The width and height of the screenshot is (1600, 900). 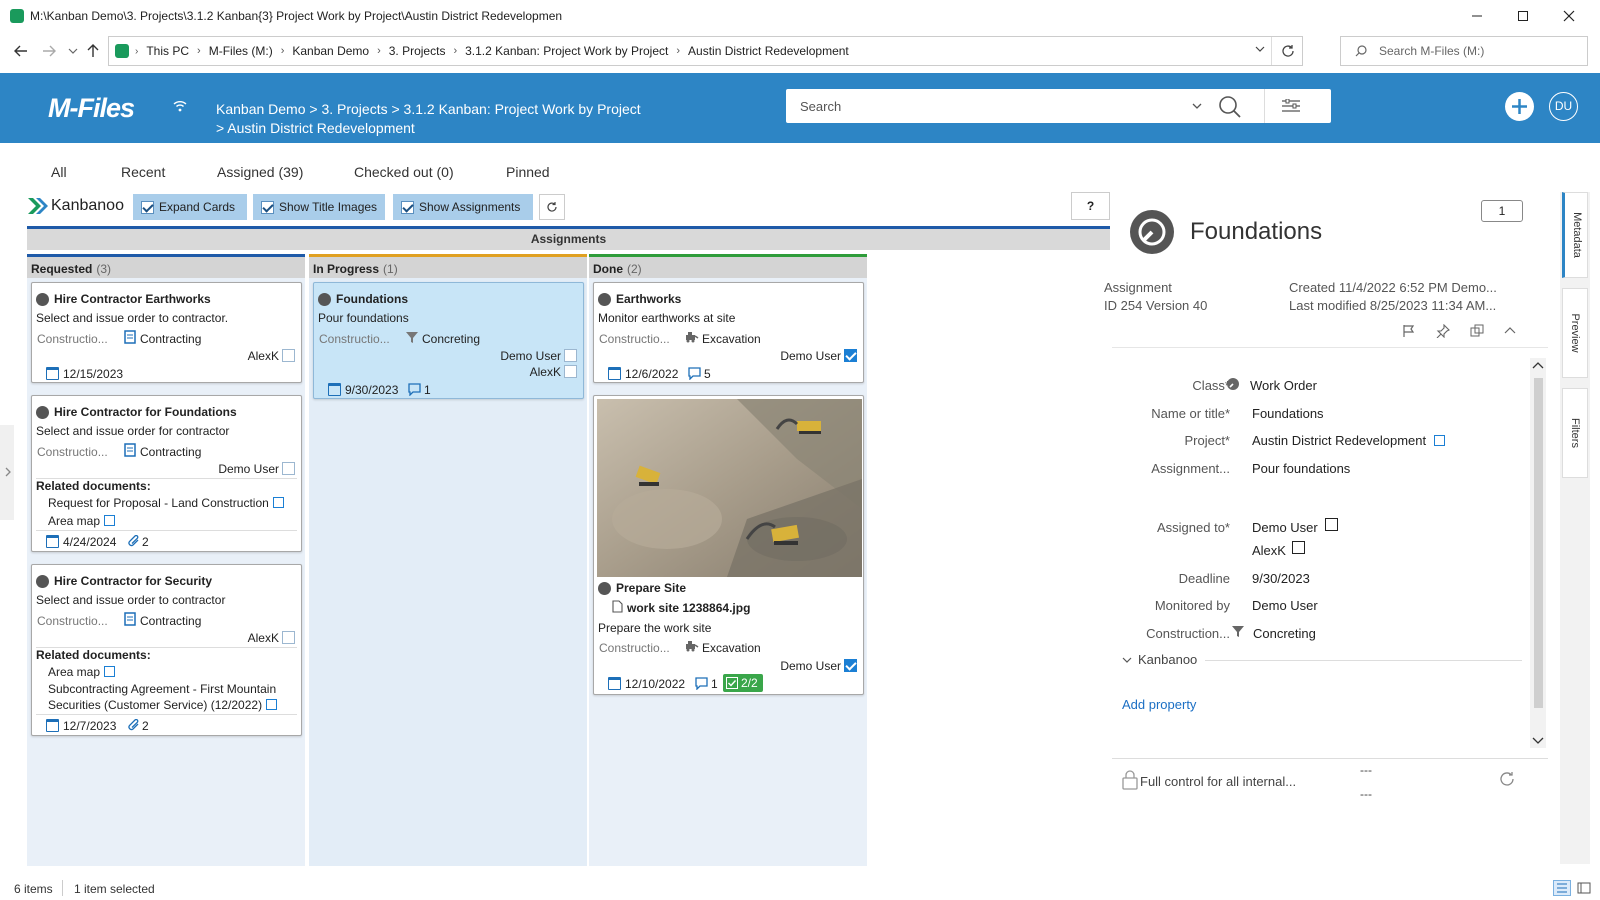 What do you see at coordinates (49, 51) in the screenshot?
I see `forward-arrow-icon` at bounding box center [49, 51].